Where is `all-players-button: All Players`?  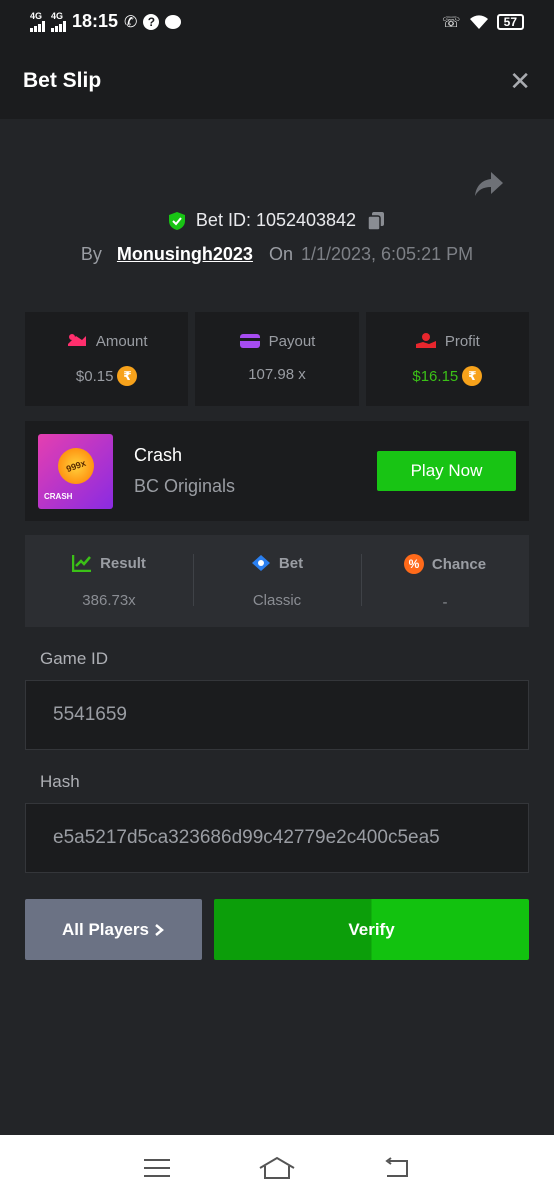
all-players-button: All Players is located at coordinates (113, 929).